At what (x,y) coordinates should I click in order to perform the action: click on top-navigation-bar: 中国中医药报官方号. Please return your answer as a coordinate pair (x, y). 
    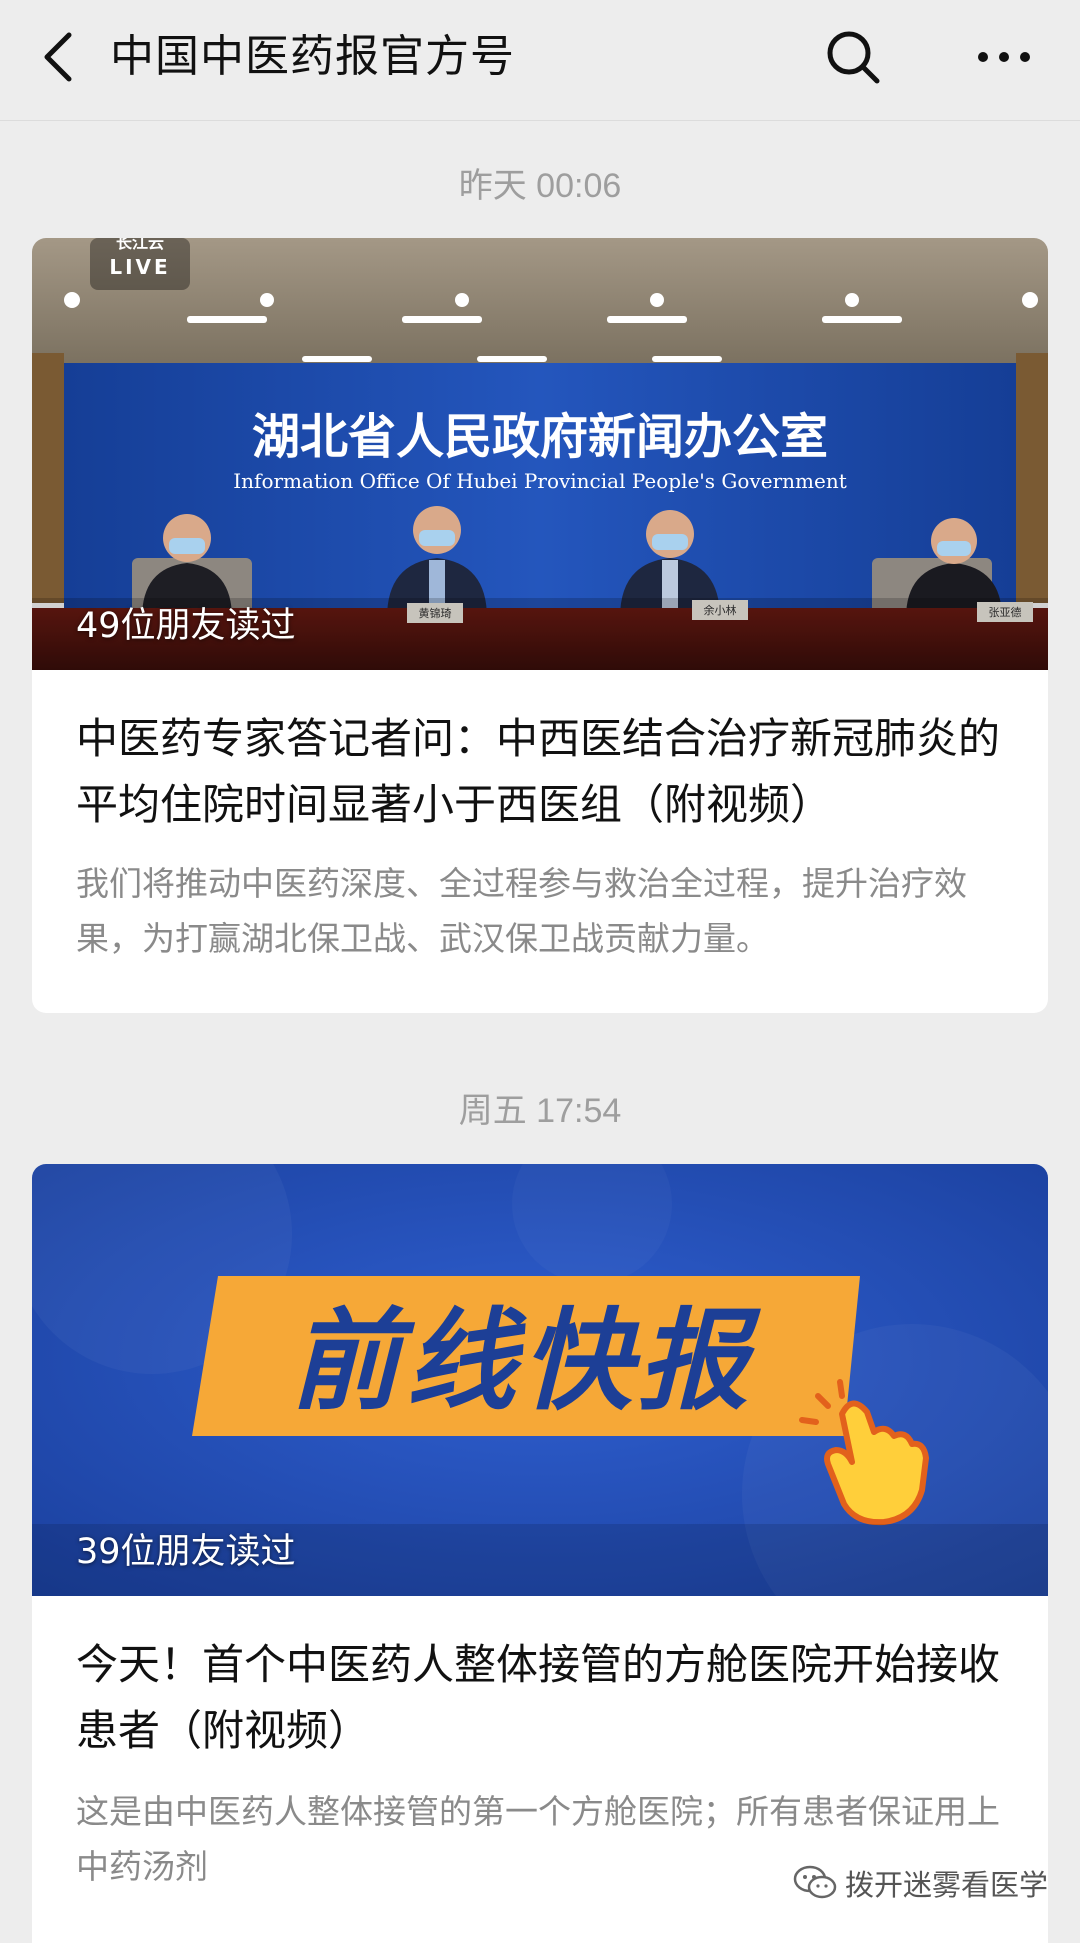
    Looking at the image, I should click on (540, 60).